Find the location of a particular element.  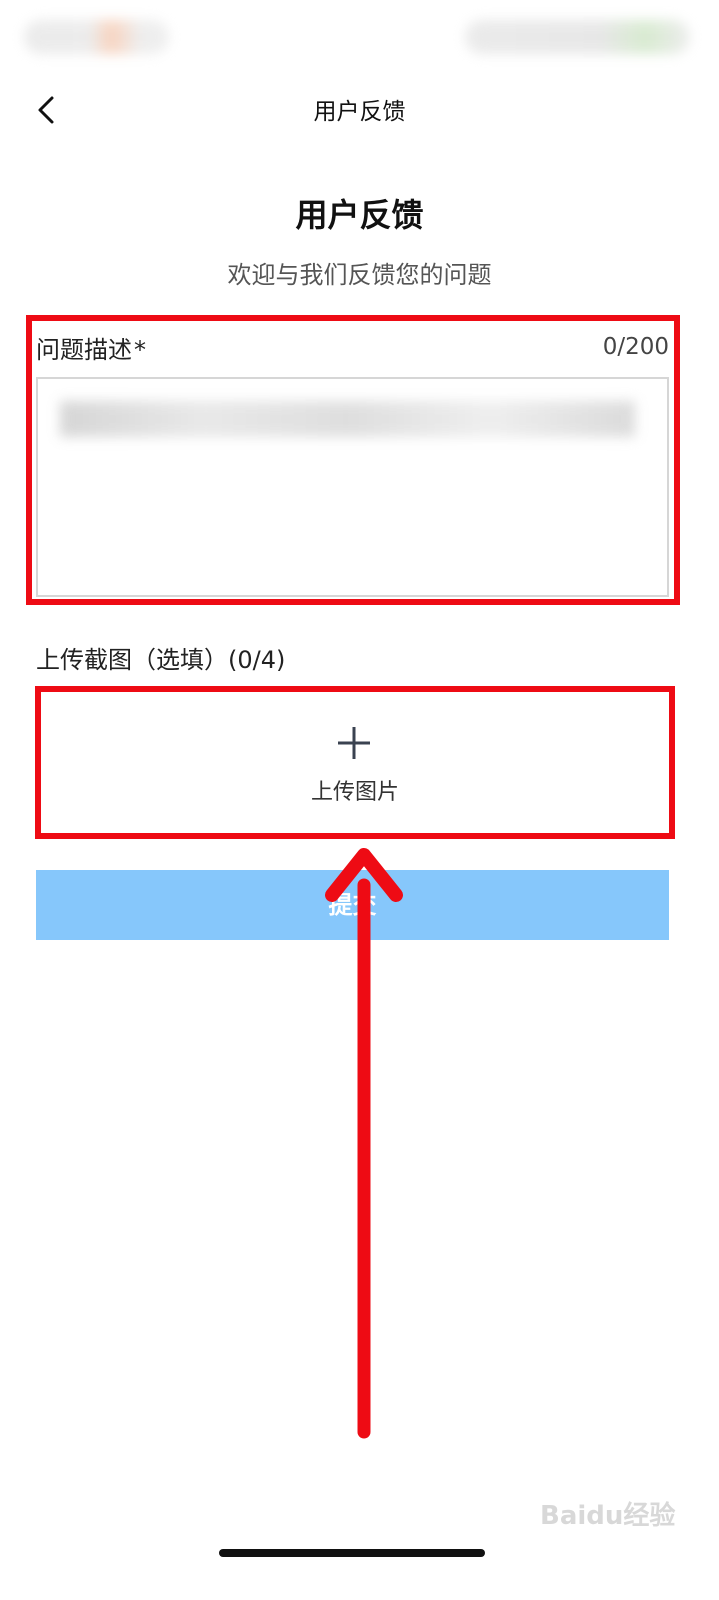

description-textarea is located at coordinates (352, 487).